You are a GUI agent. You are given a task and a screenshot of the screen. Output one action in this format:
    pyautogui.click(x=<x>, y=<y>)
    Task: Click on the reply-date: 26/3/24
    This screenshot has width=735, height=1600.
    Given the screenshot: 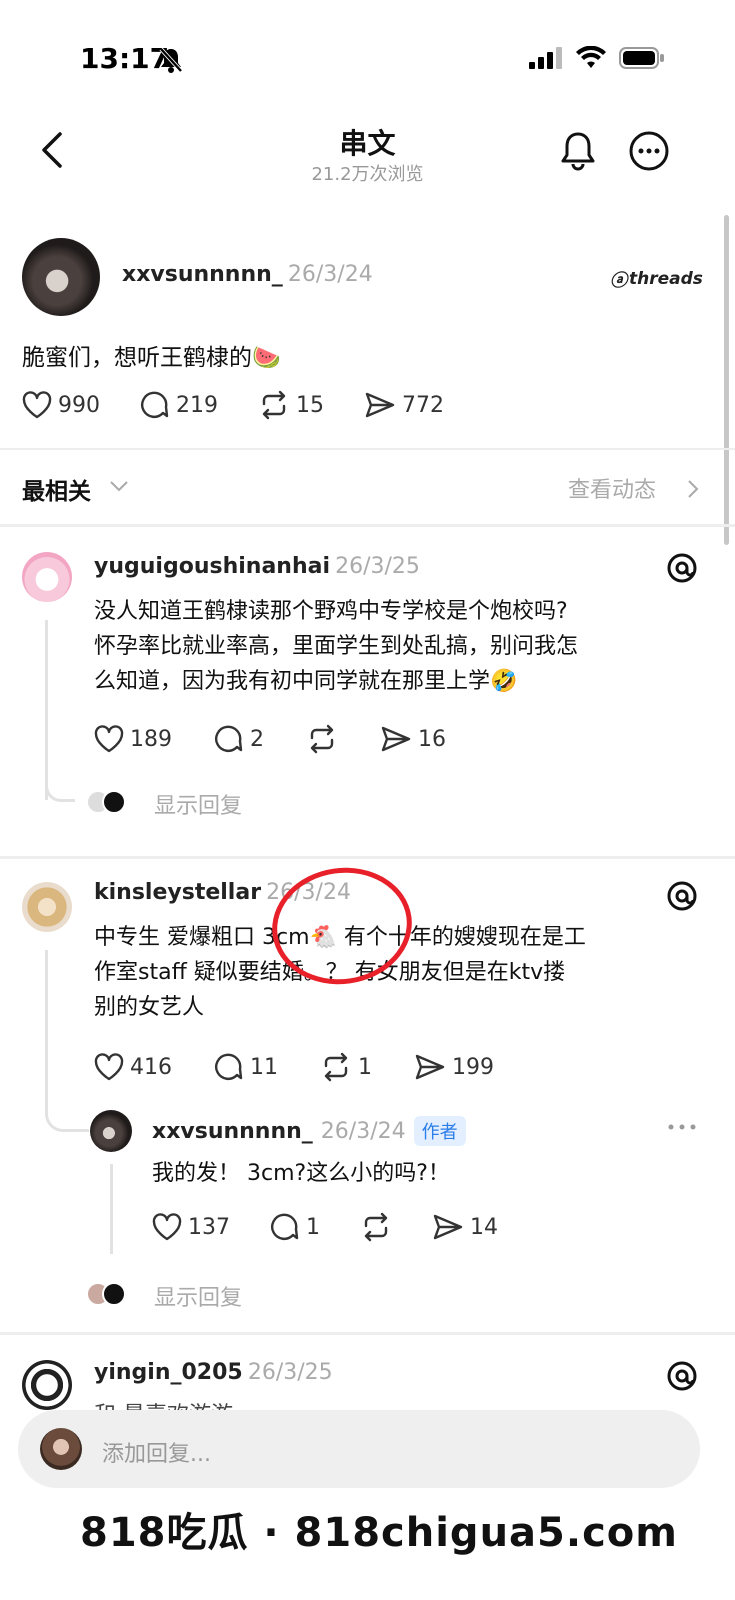 What is the action you would take?
    pyautogui.click(x=363, y=1131)
    